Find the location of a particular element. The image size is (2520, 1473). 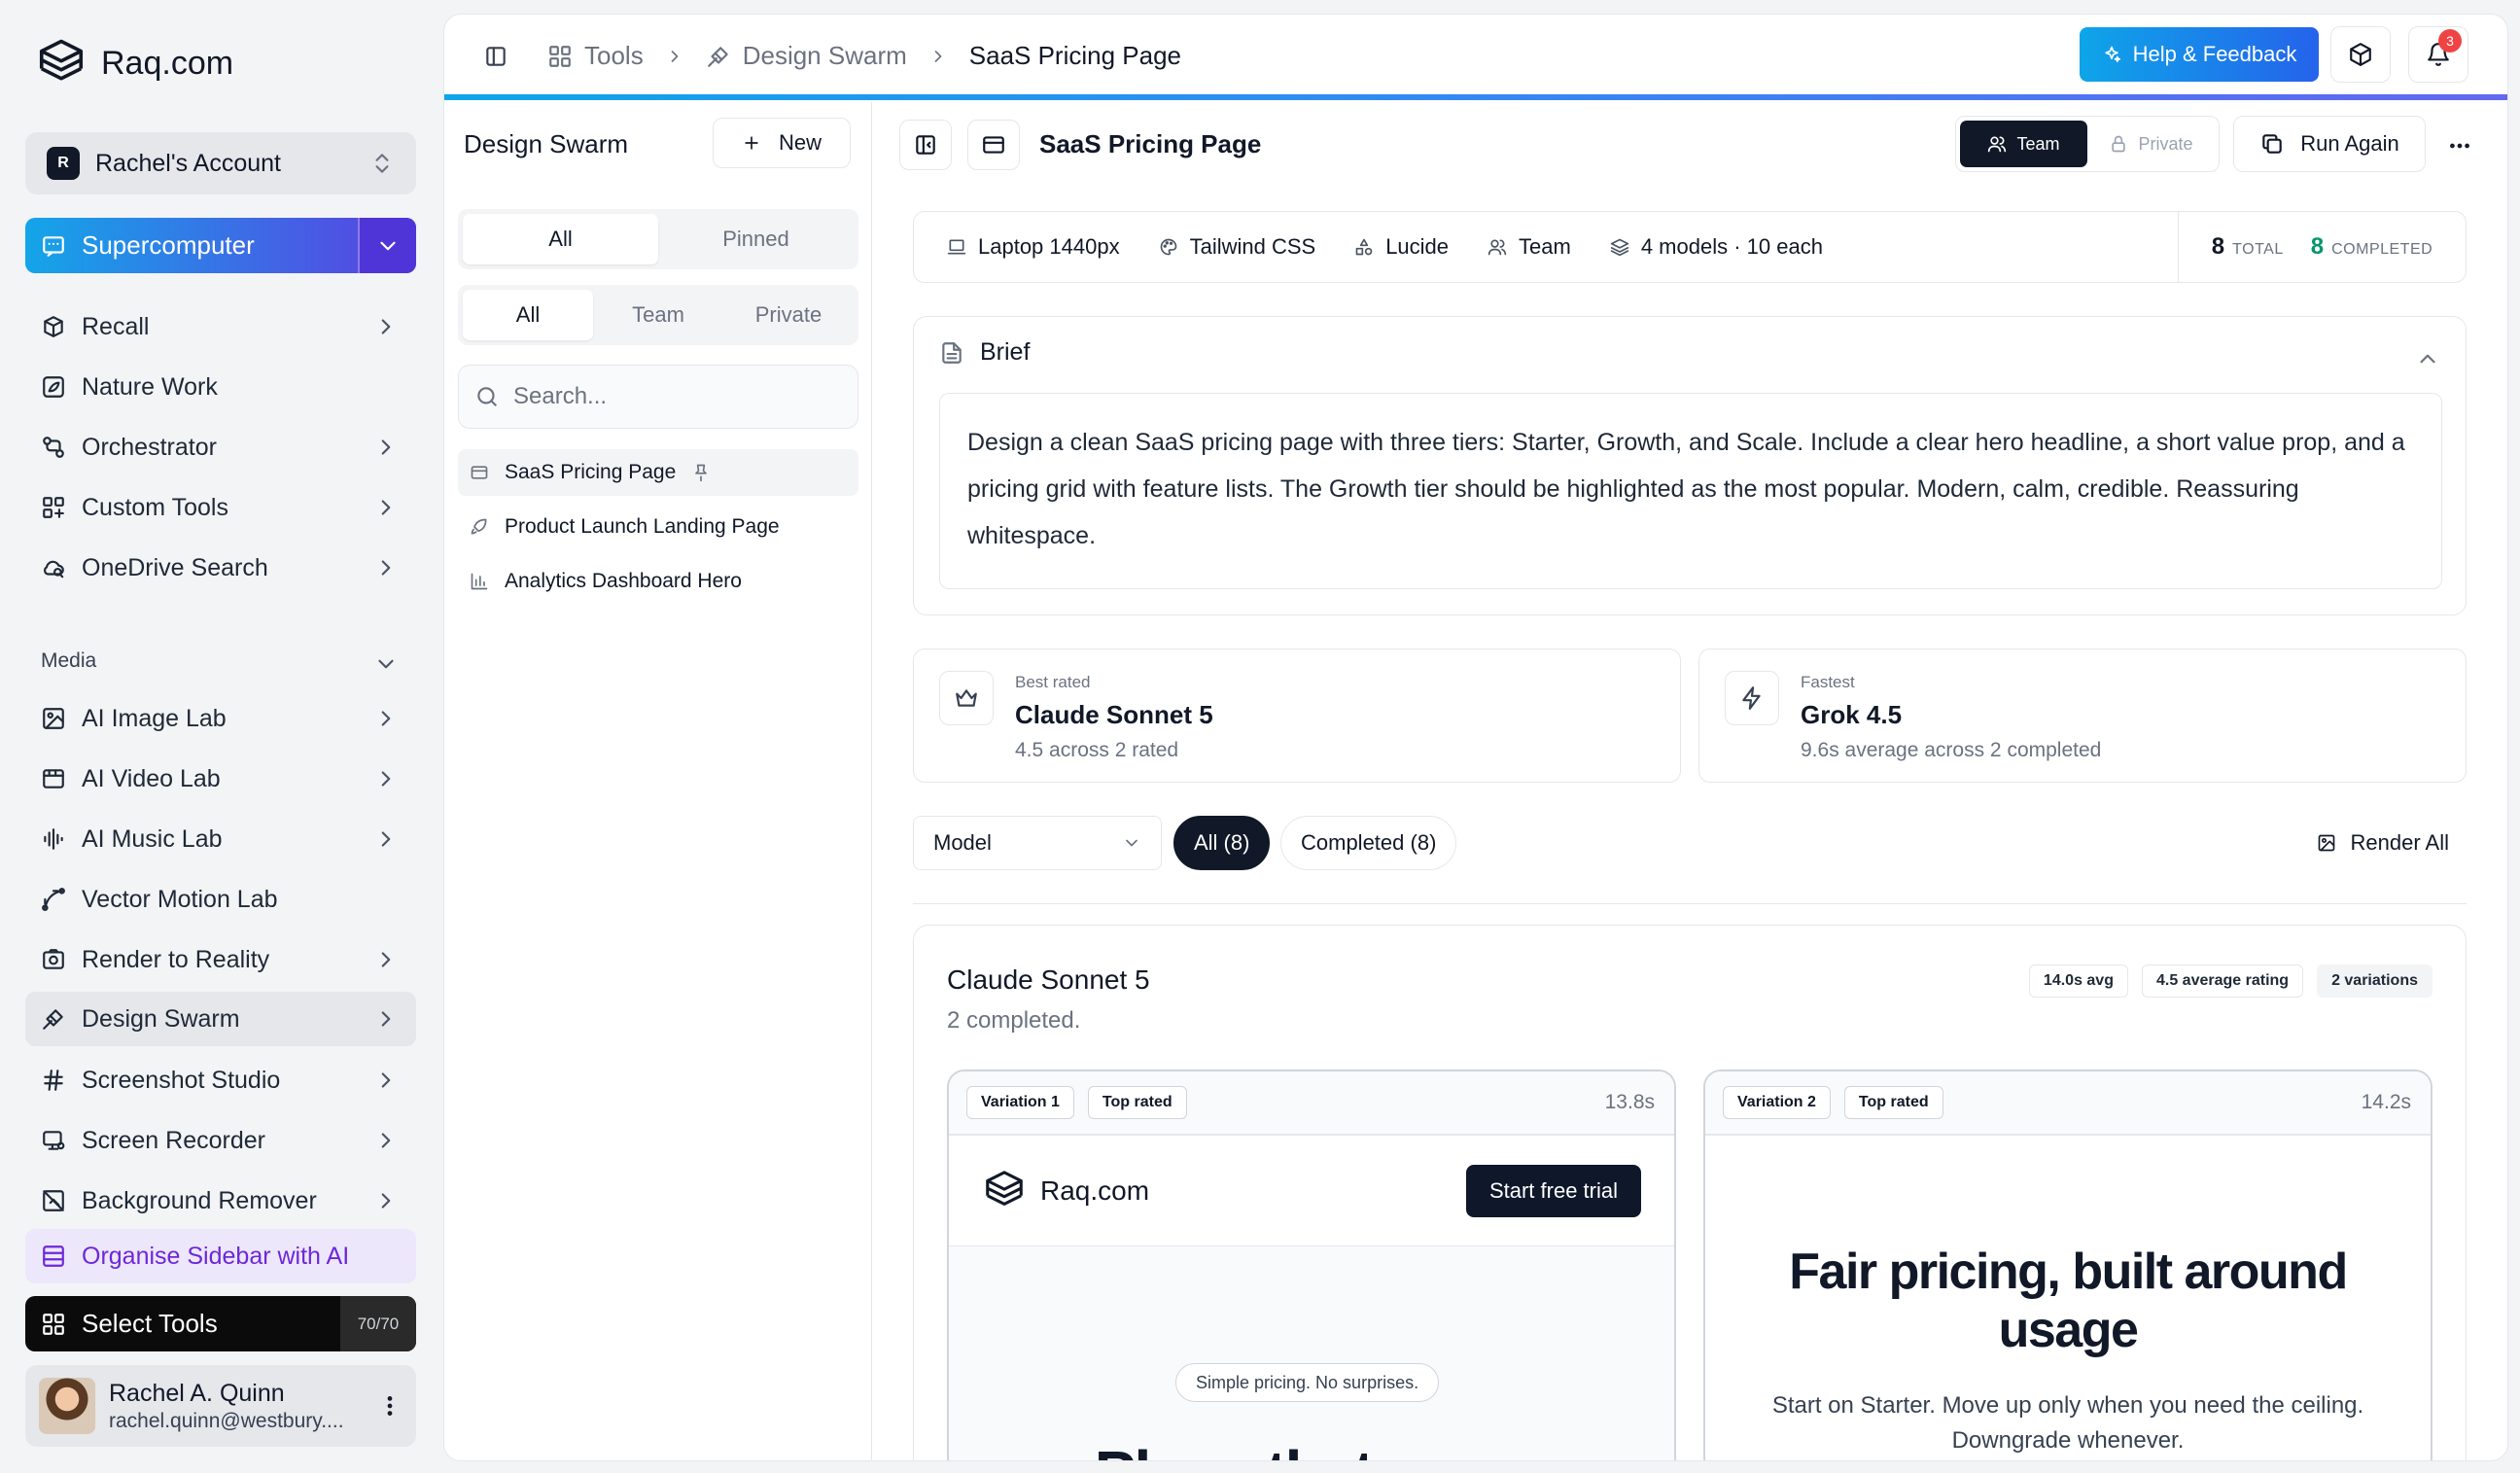

palette-icon is located at coordinates (1168, 247).